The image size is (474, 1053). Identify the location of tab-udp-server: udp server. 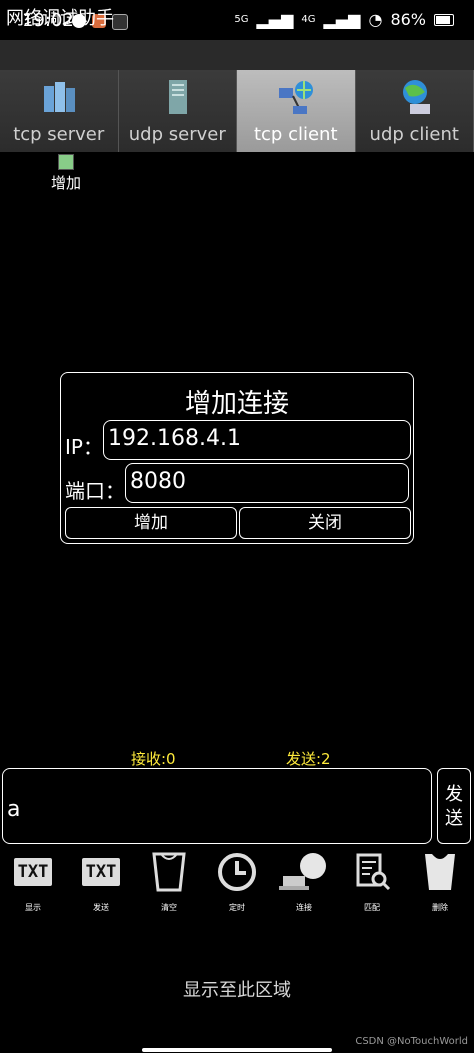
(177, 111).